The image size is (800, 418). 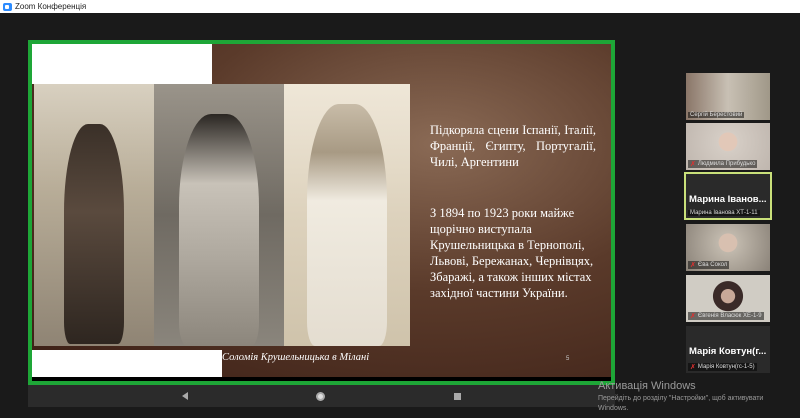 What do you see at coordinates (712, 265) in the screenshot?
I see `participant-name: Єва Сокол` at bounding box center [712, 265].